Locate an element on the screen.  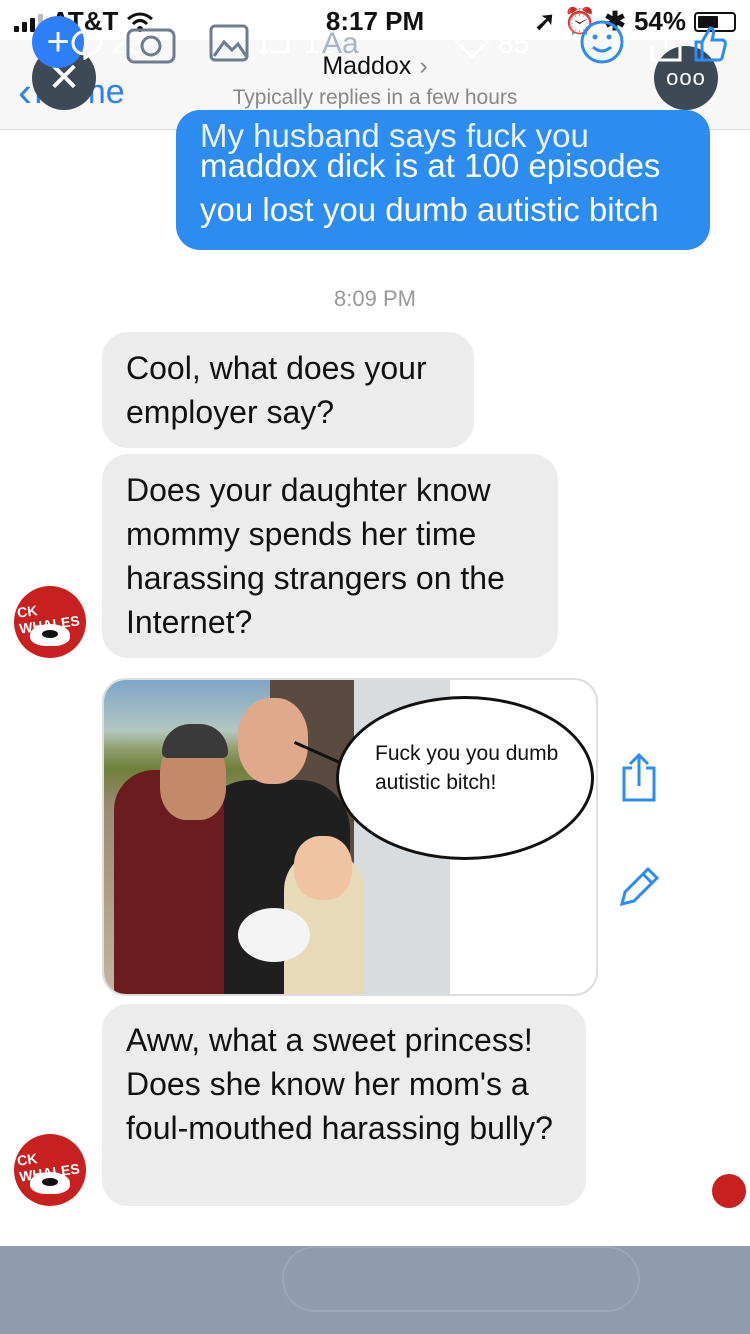
retweet-icon is located at coordinates (276, 44).